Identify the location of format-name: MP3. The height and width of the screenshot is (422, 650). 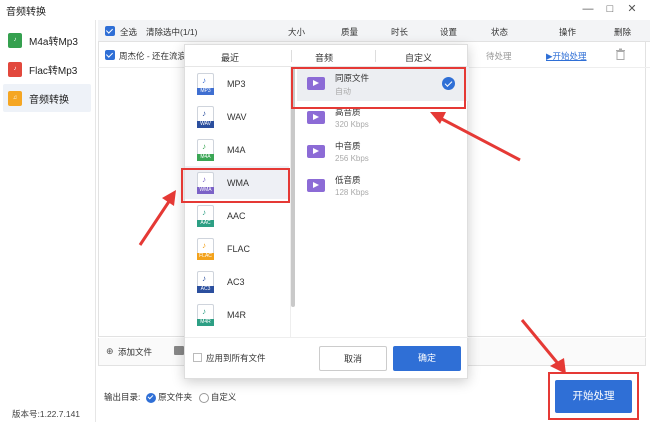
(236, 83).